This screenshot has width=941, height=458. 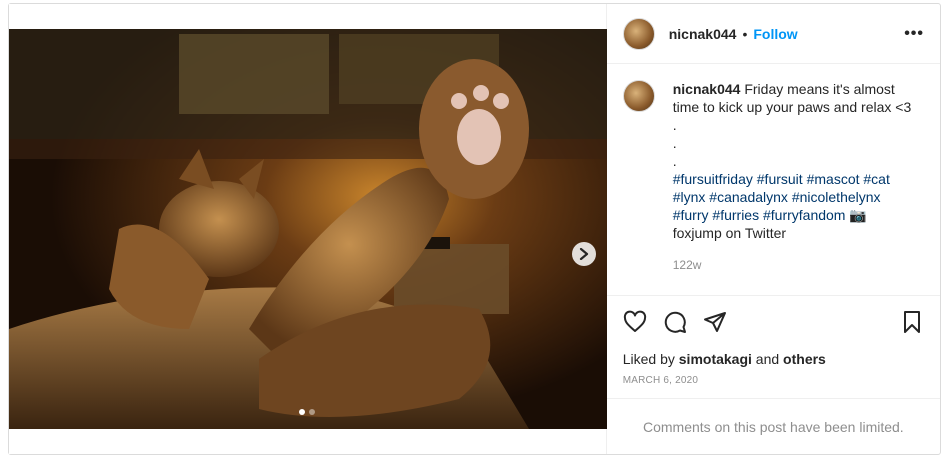 What do you see at coordinates (648, 359) in the screenshot?
I see `likes-prefix: Liked by` at bounding box center [648, 359].